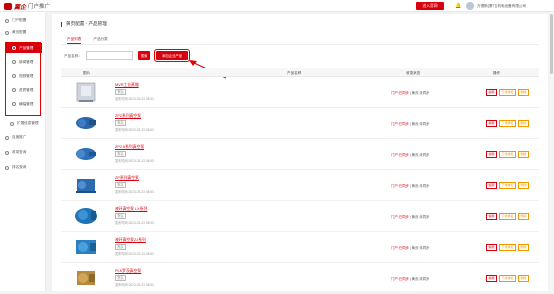 Image resolution: width=554 pixels, height=294 pixels. What do you see at coordinates (27, 6) in the screenshot?
I see `logo: 翼企 门户推广` at bounding box center [27, 6].